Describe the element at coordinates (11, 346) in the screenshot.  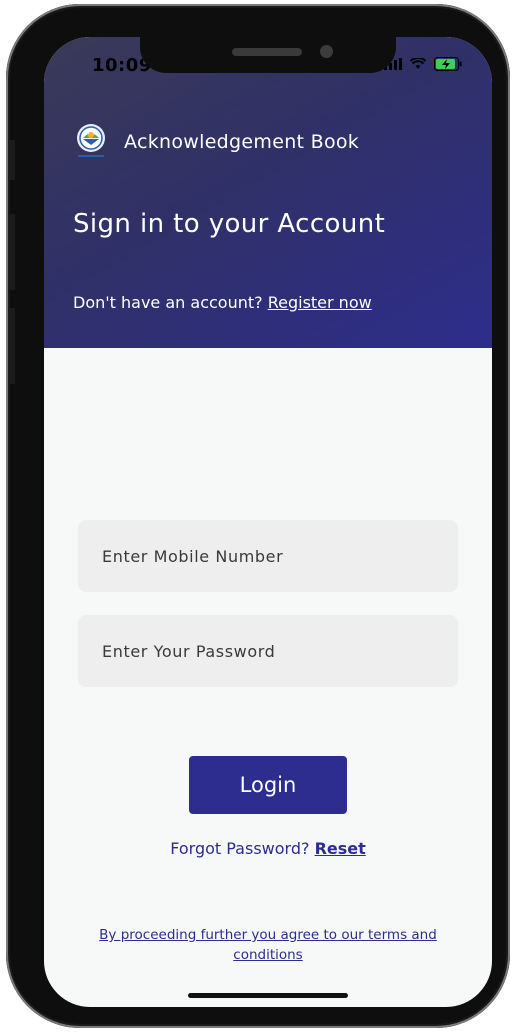
I see `volume-down-button` at that location.